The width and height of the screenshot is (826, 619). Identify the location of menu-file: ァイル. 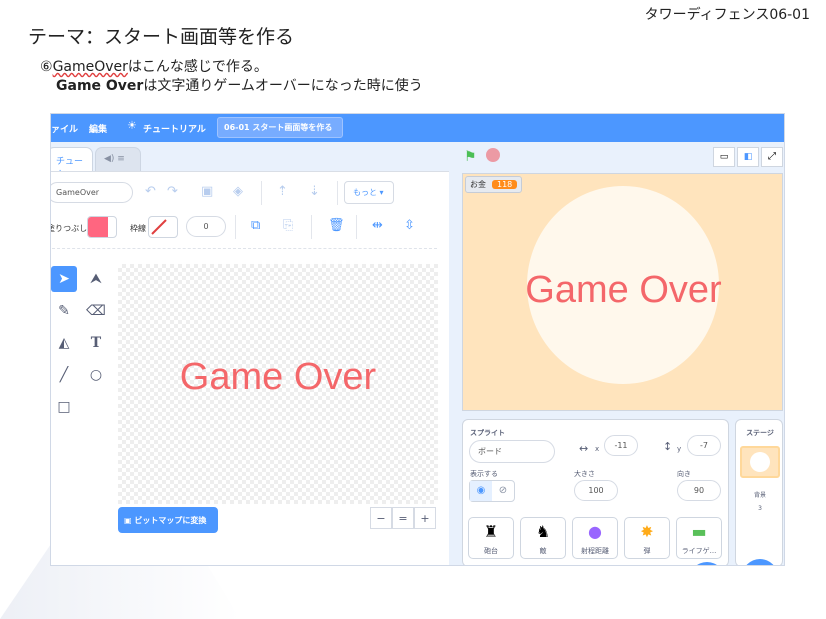
(64, 128).